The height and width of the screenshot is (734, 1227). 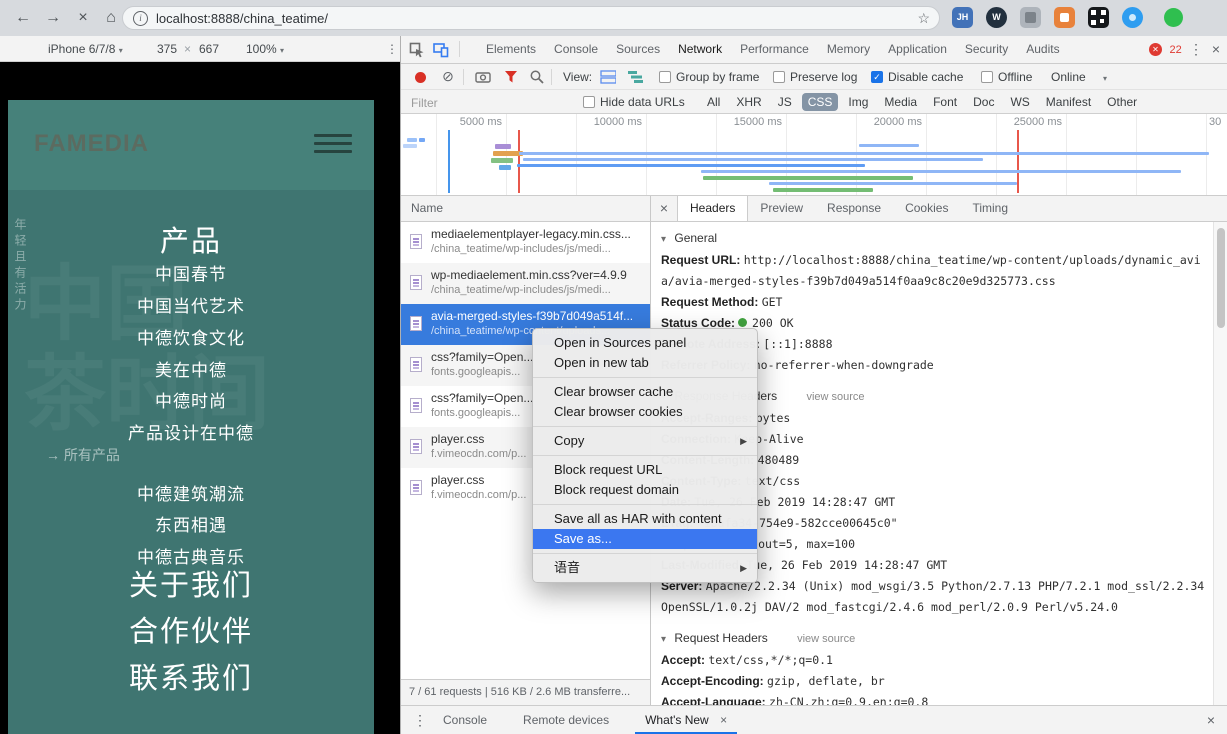 I want to click on tab-audits: Audits, so click(x=1042, y=49).